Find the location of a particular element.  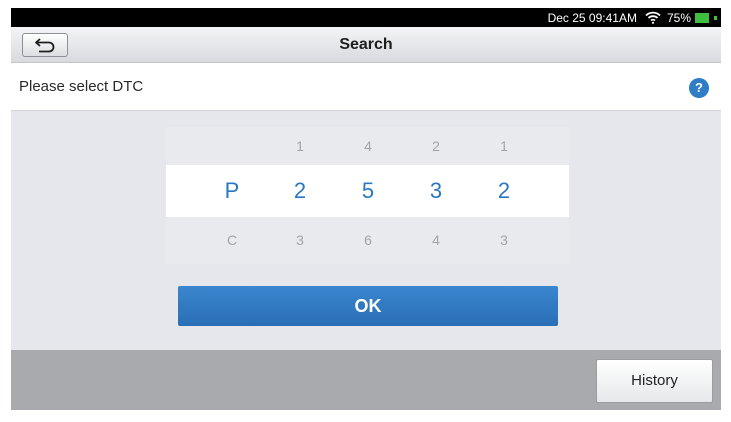

status-bar: Dec 25 09:41AM 75% is located at coordinates (366, 17).